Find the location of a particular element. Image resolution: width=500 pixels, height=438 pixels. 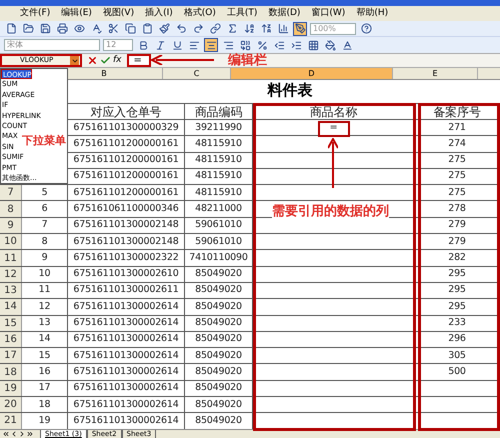

formula-field: = is located at coordinates (138, 60).